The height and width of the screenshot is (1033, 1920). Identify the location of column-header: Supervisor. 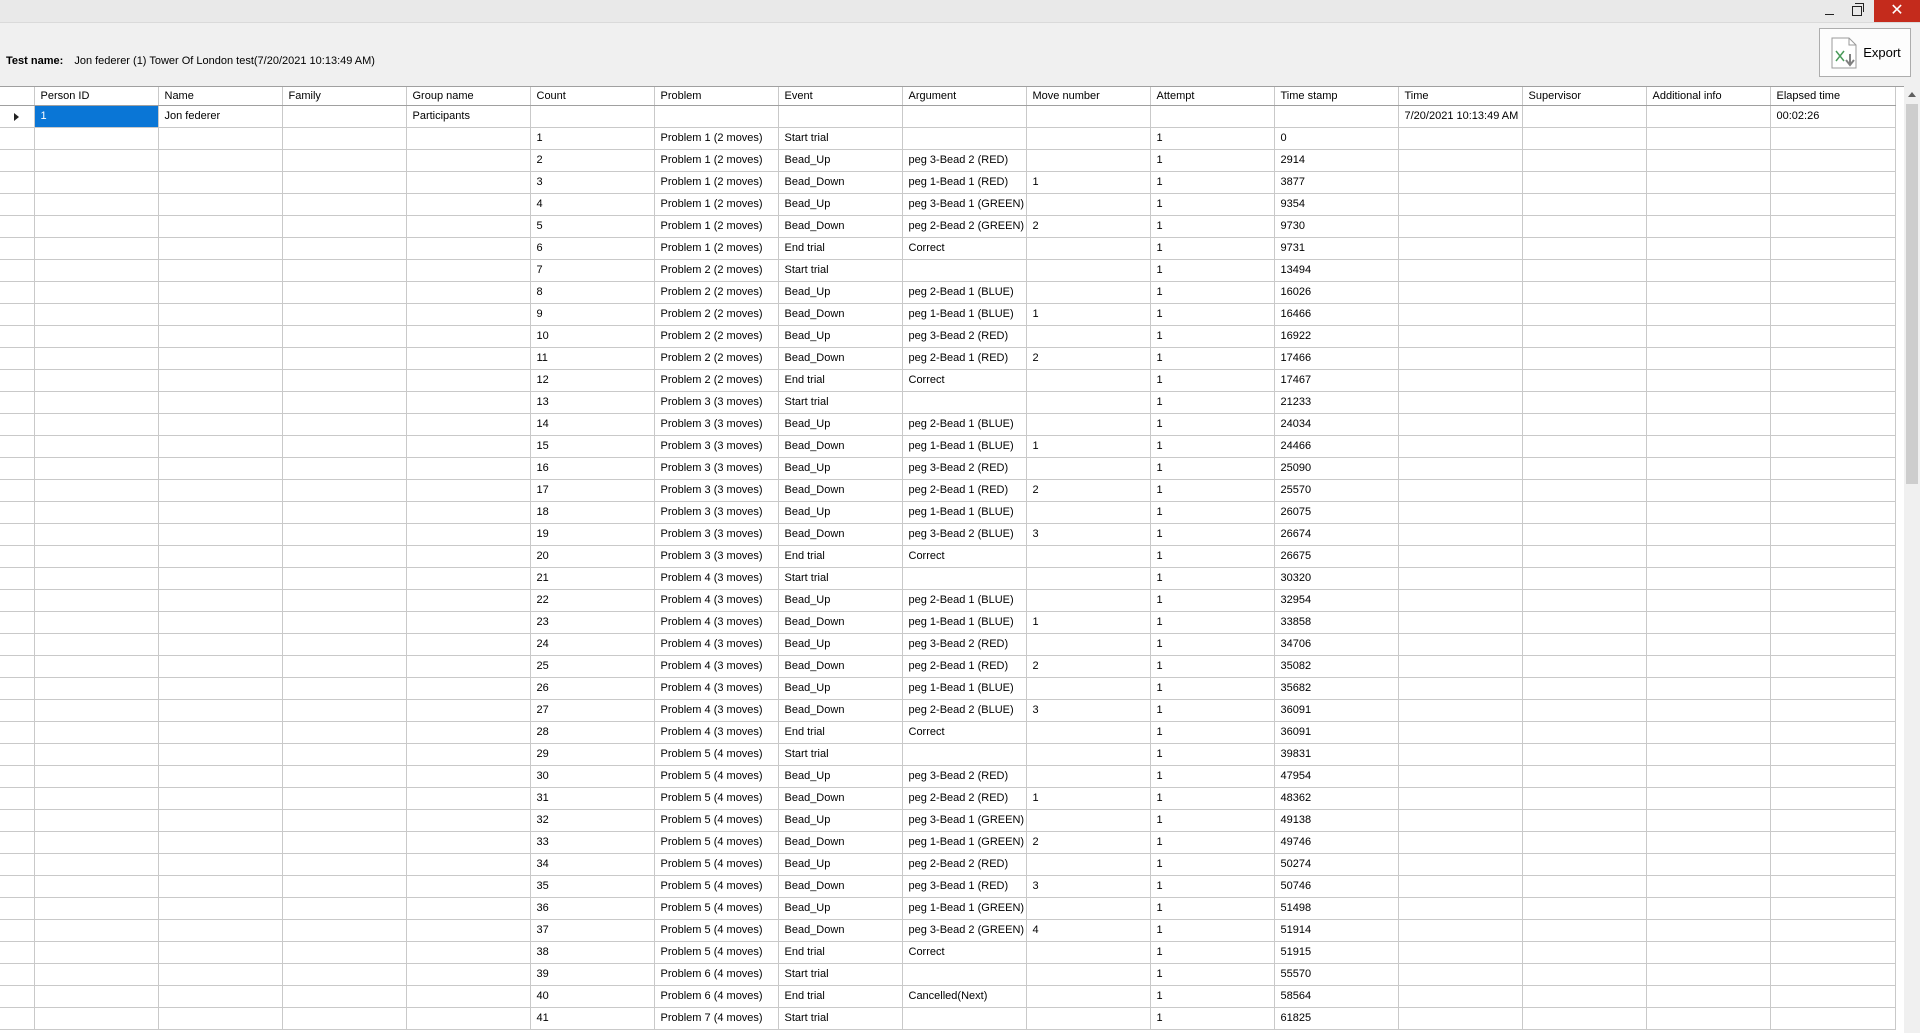
(1584, 96).